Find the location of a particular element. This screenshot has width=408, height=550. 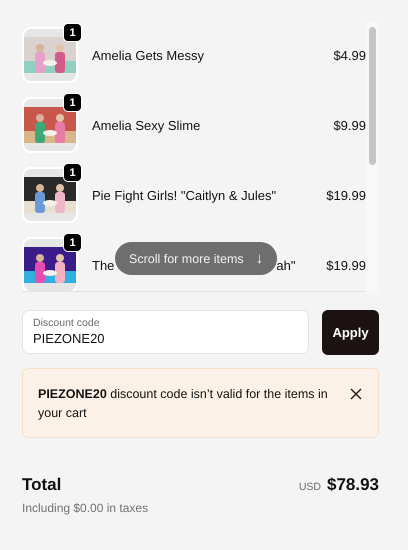

down-arrow-icon: ↓ is located at coordinates (260, 258).